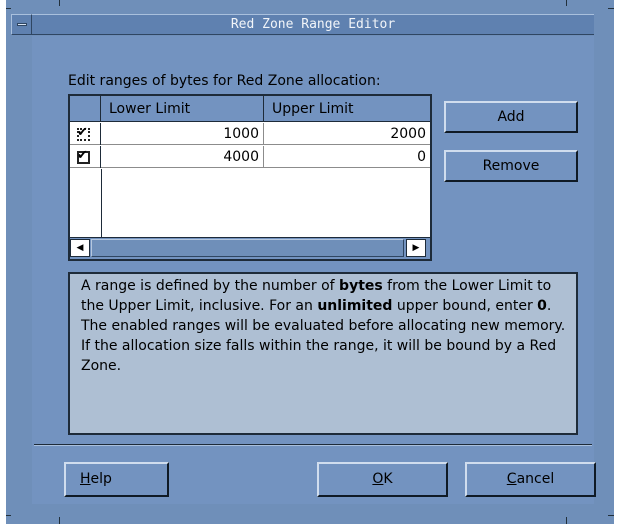 The height and width of the screenshot is (524, 619). I want to click on separator, so click(313, 445).